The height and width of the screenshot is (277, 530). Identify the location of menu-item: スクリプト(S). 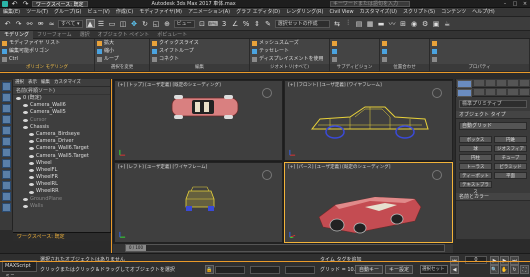
(419, 12).